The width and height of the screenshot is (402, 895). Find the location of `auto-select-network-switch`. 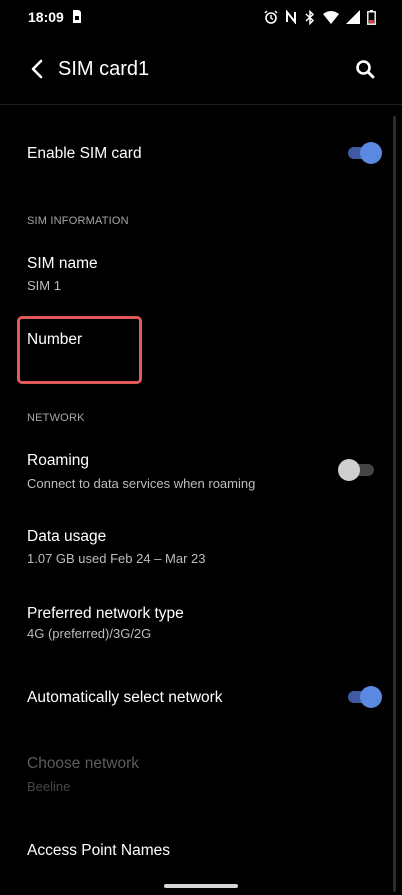

auto-select-network-switch is located at coordinates (364, 697).